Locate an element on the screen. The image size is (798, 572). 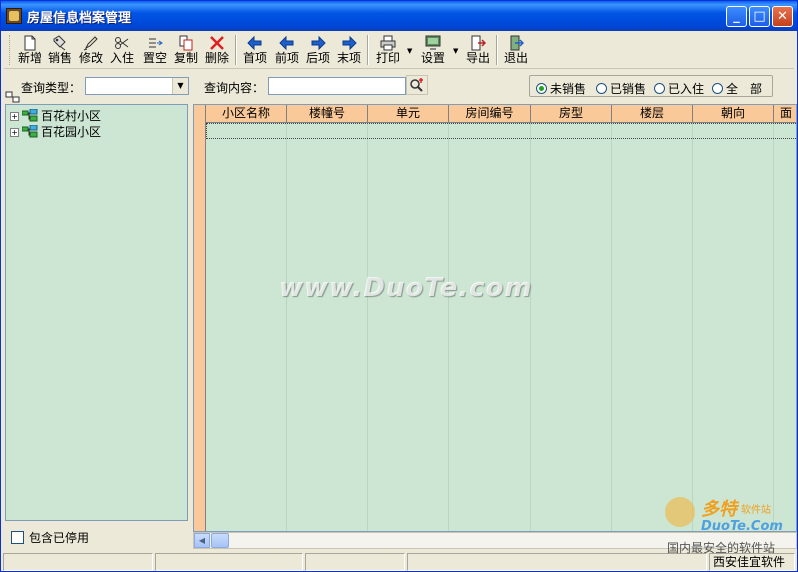
logo-url: DuoTe.Com is located at coordinates (742, 526).